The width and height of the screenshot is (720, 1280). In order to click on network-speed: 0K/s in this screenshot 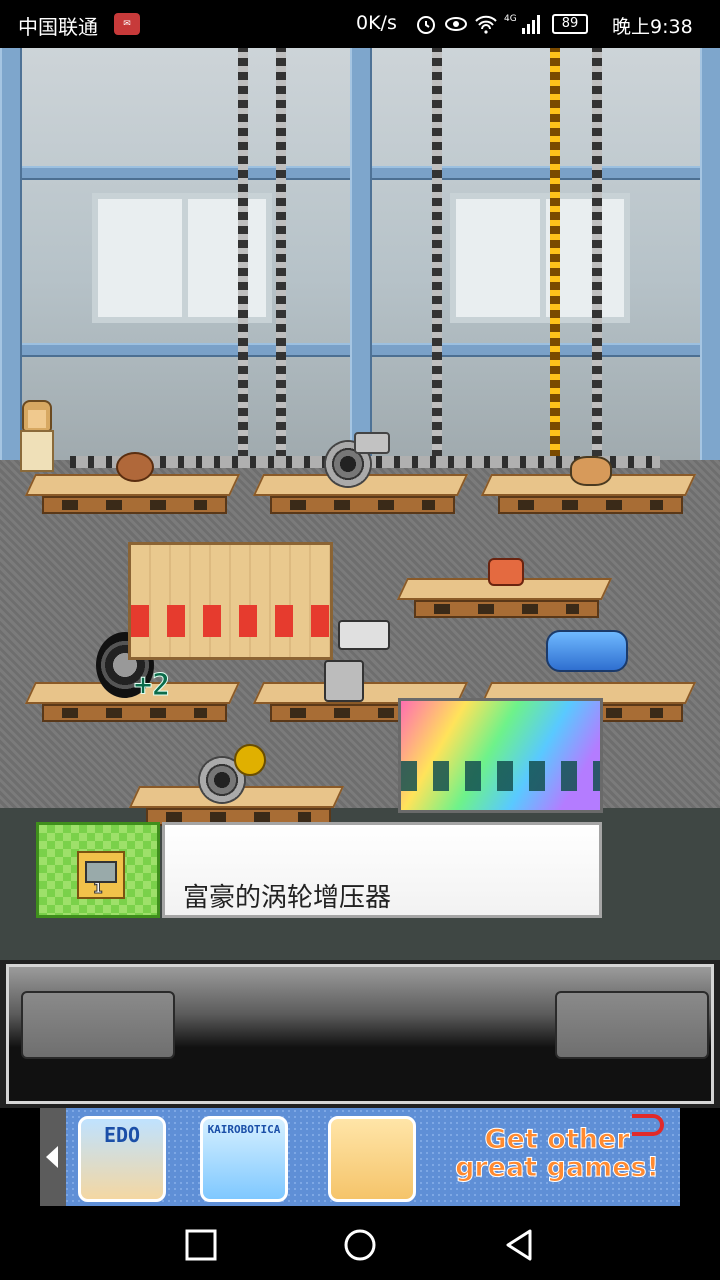, I will do `click(376, 23)`.